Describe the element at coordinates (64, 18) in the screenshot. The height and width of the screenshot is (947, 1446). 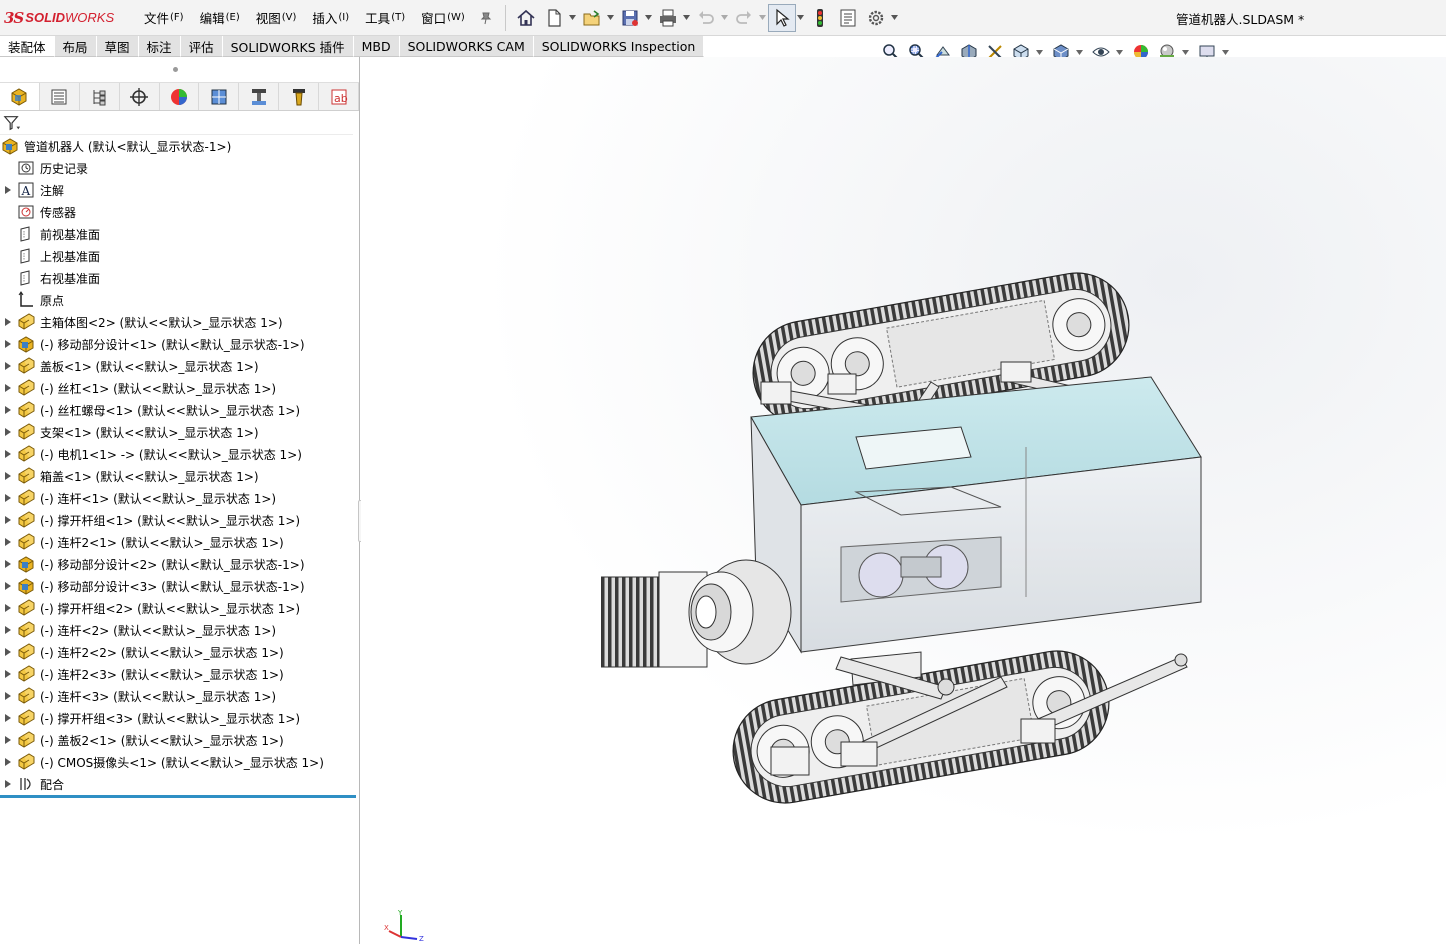
I see `solidworks-logo: 3S SOLIDWORKS` at that location.